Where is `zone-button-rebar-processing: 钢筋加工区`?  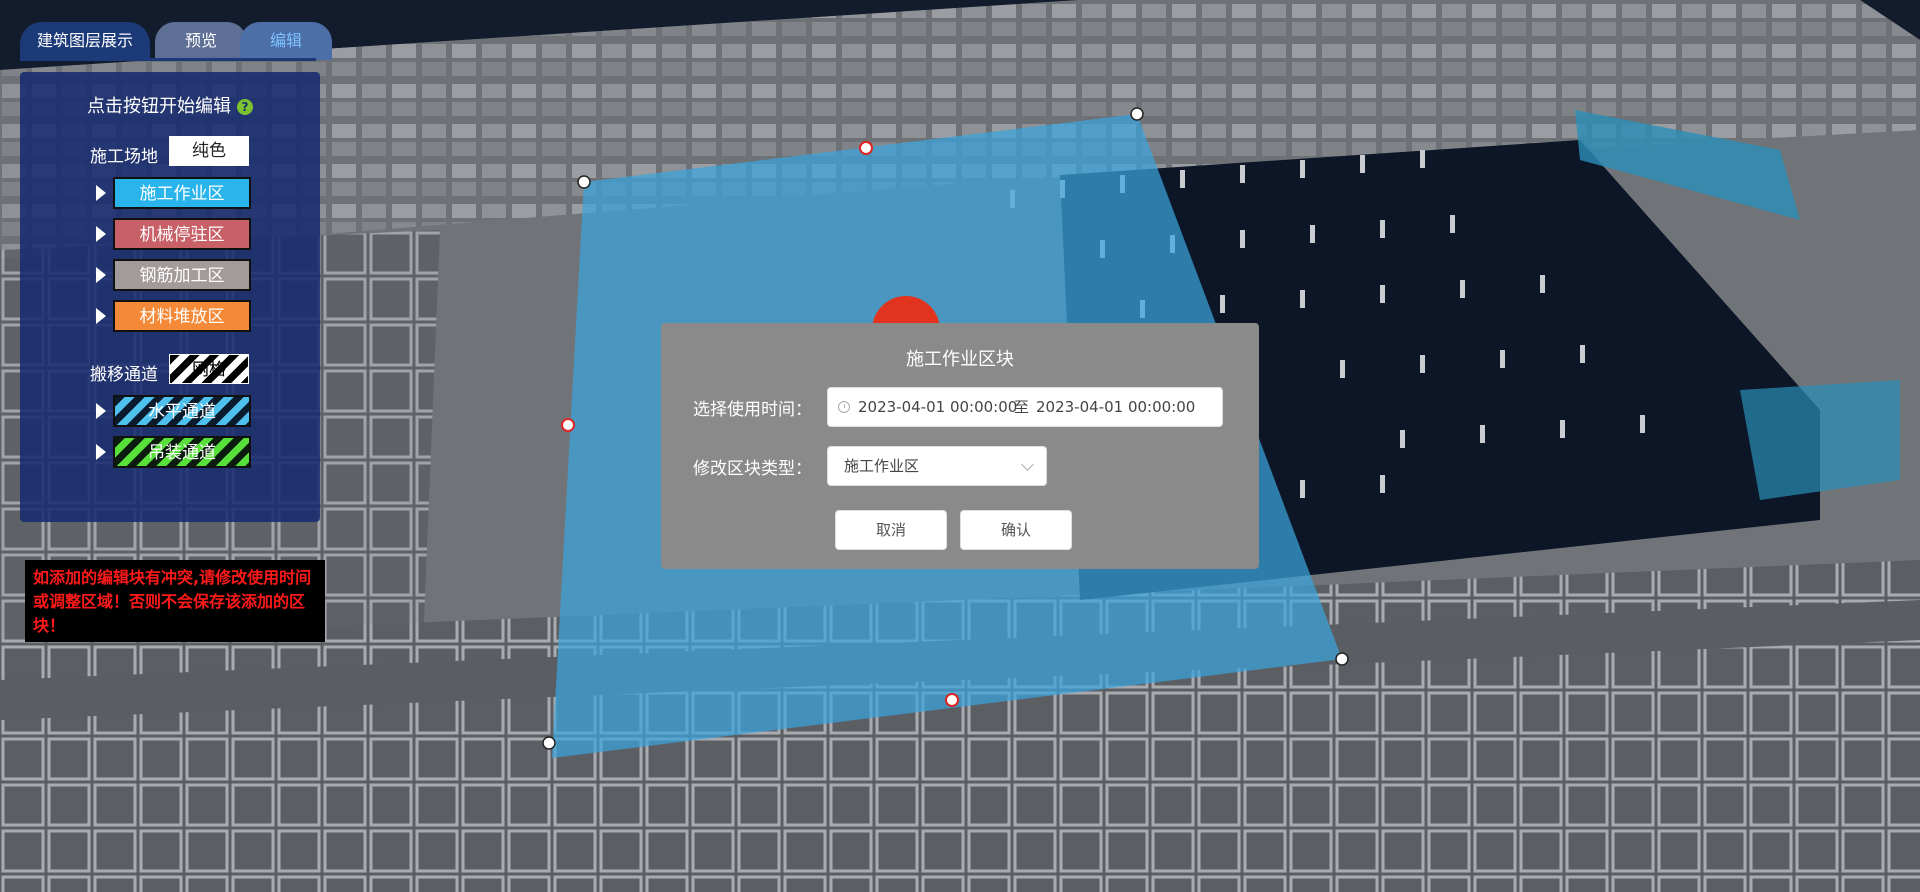
zone-button-rebar-processing: 钢筋加工区 is located at coordinates (182, 275).